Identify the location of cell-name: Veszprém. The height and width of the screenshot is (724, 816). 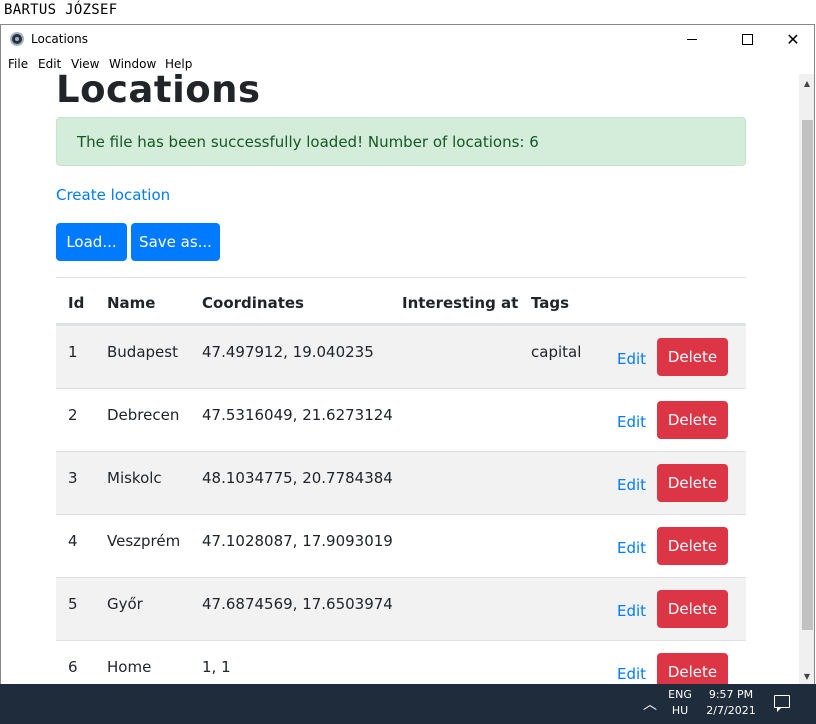
(144, 541).